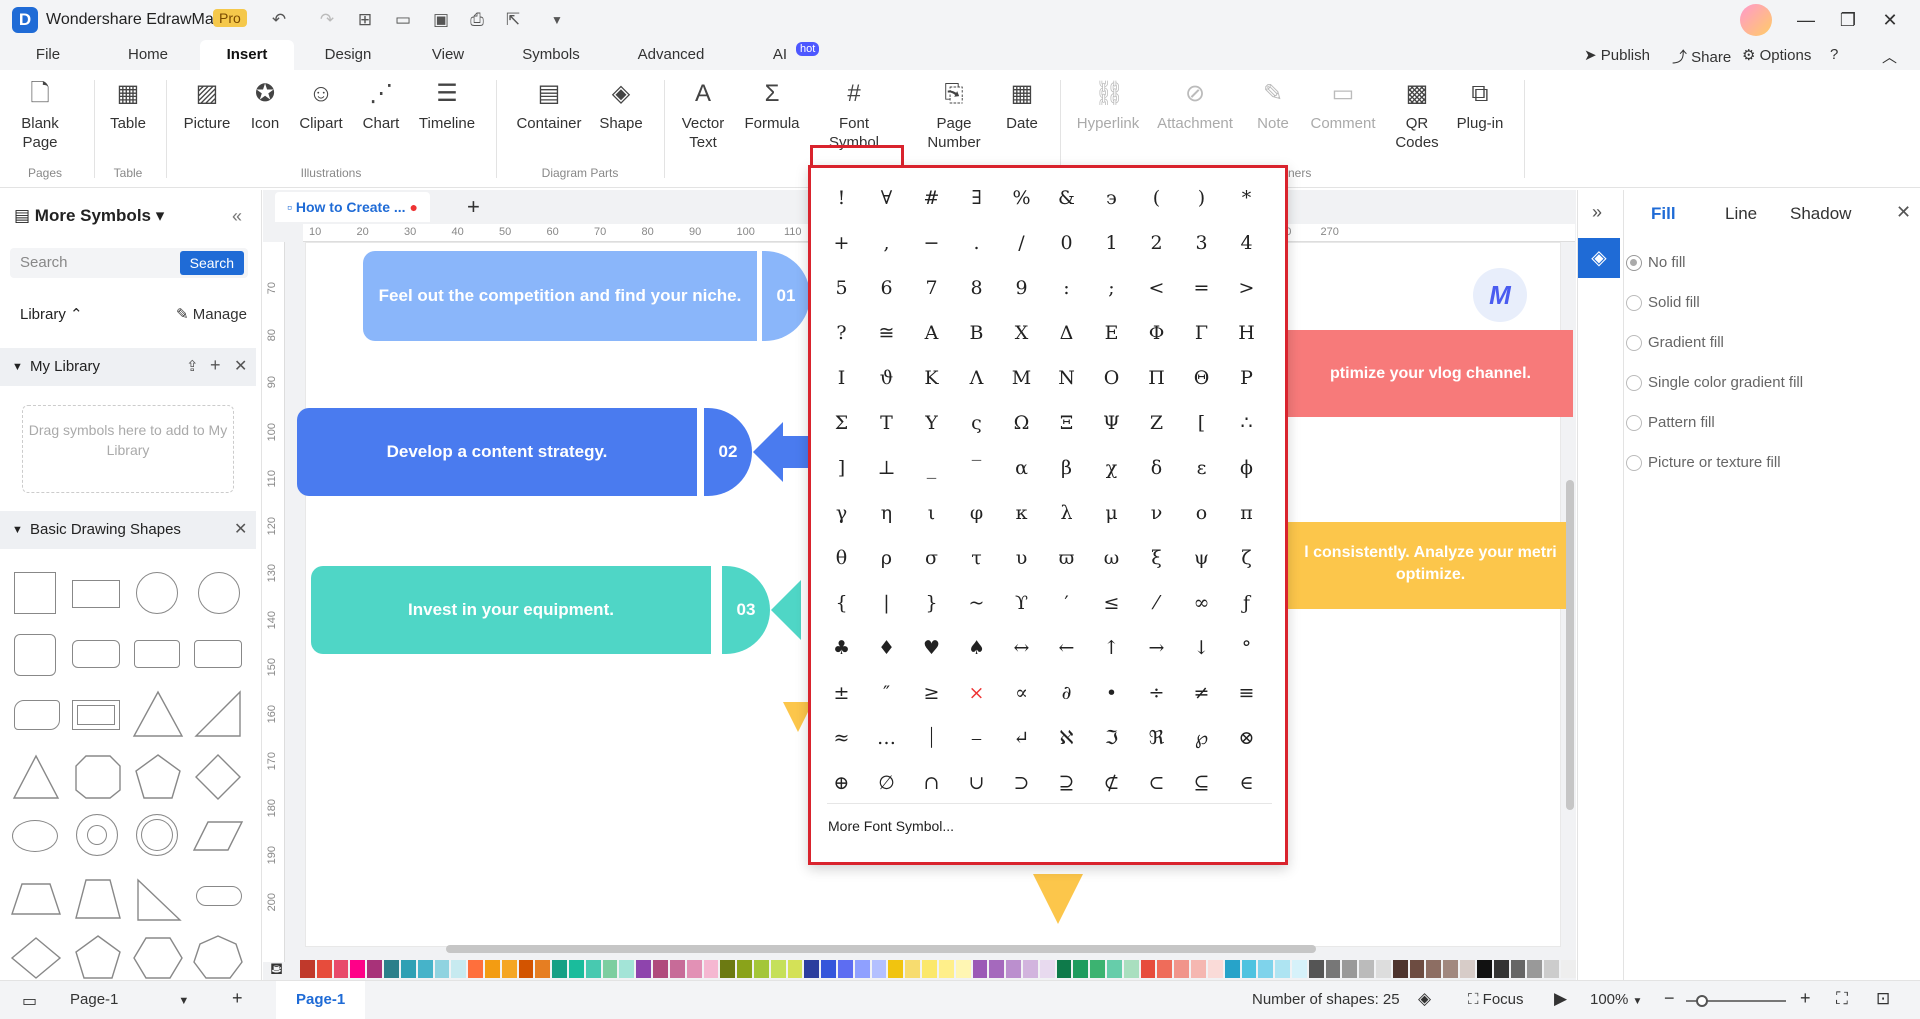 This screenshot has height=1019, width=1920. Describe the element at coordinates (1424, 999) in the screenshot. I see `layers-icon: ◈` at that location.